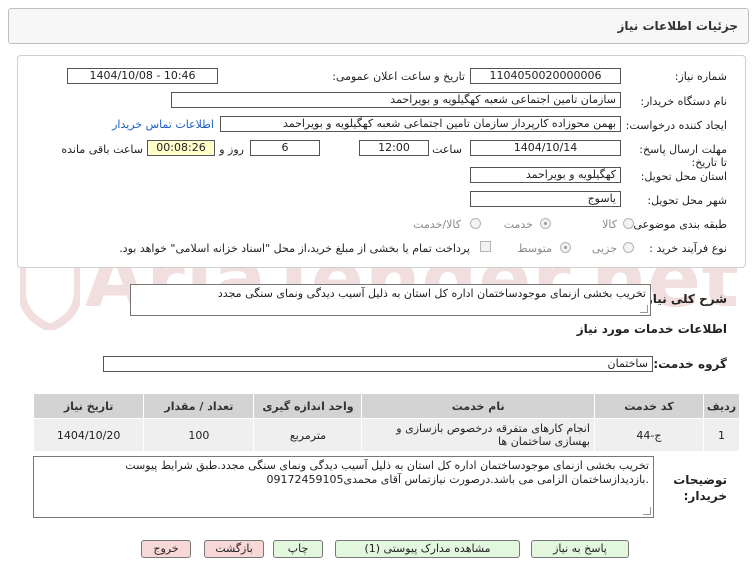  What do you see at coordinates (721, 406) in the screenshot?
I see `col-row: ردیف` at bounding box center [721, 406].